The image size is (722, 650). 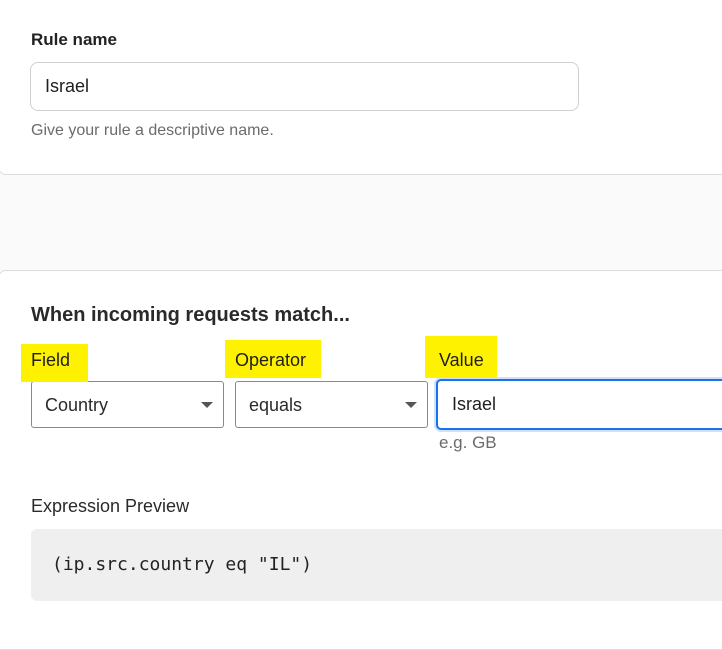 What do you see at coordinates (461, 360) in the screenshot?
I see `value-label: Value` at bounding box center [461, 360].